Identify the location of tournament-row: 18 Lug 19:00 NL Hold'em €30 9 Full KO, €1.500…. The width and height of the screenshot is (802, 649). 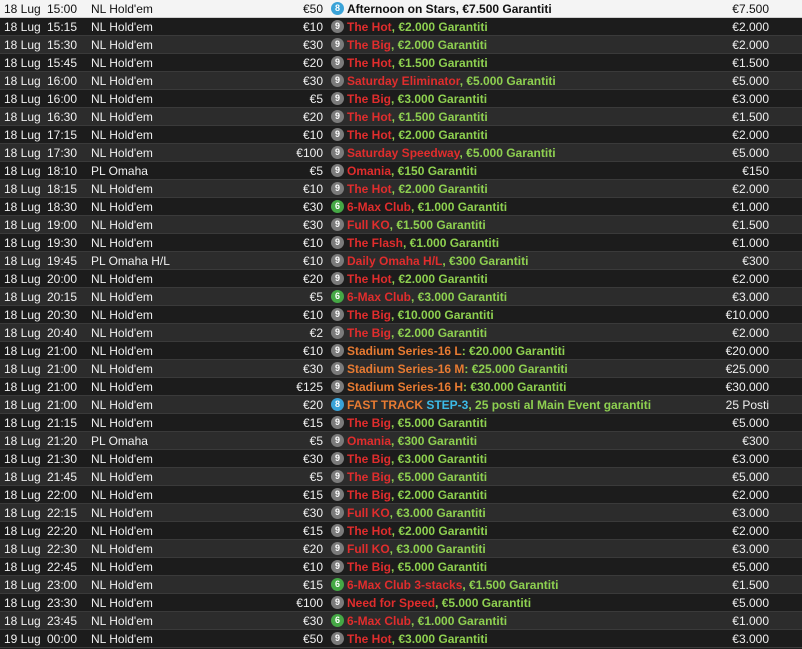
(401, 225).